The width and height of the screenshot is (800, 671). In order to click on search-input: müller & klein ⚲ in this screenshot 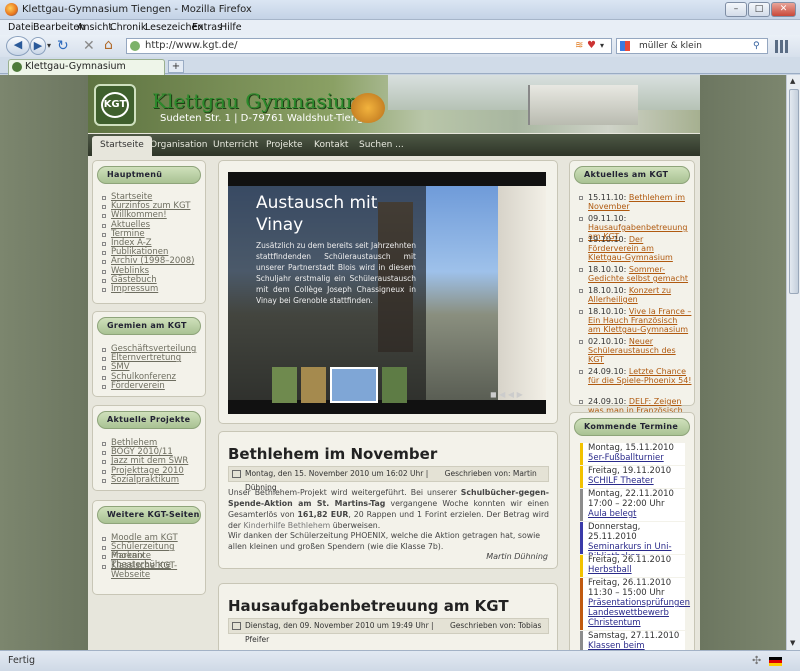, I will do `click(692, 46)`.